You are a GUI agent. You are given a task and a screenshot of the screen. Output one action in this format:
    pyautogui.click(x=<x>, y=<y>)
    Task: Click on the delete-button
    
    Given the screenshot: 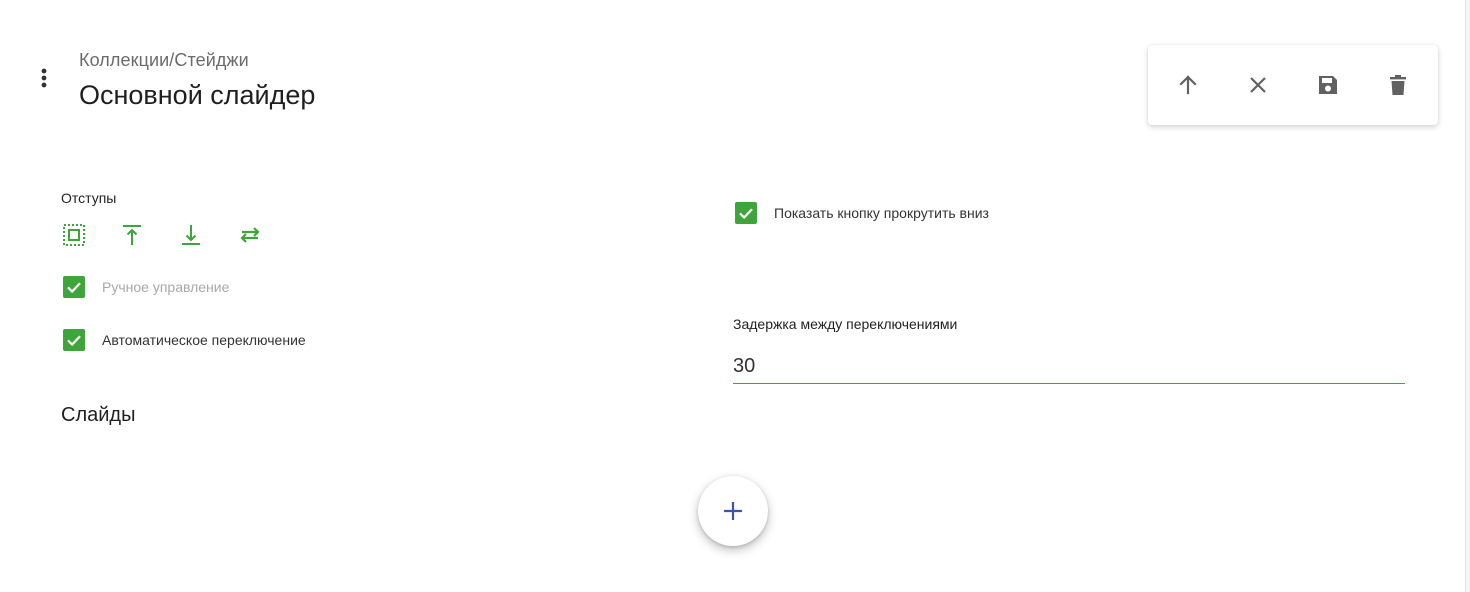 What is the action you would take?
    pyautogui.click(x=1398, y=85)
    